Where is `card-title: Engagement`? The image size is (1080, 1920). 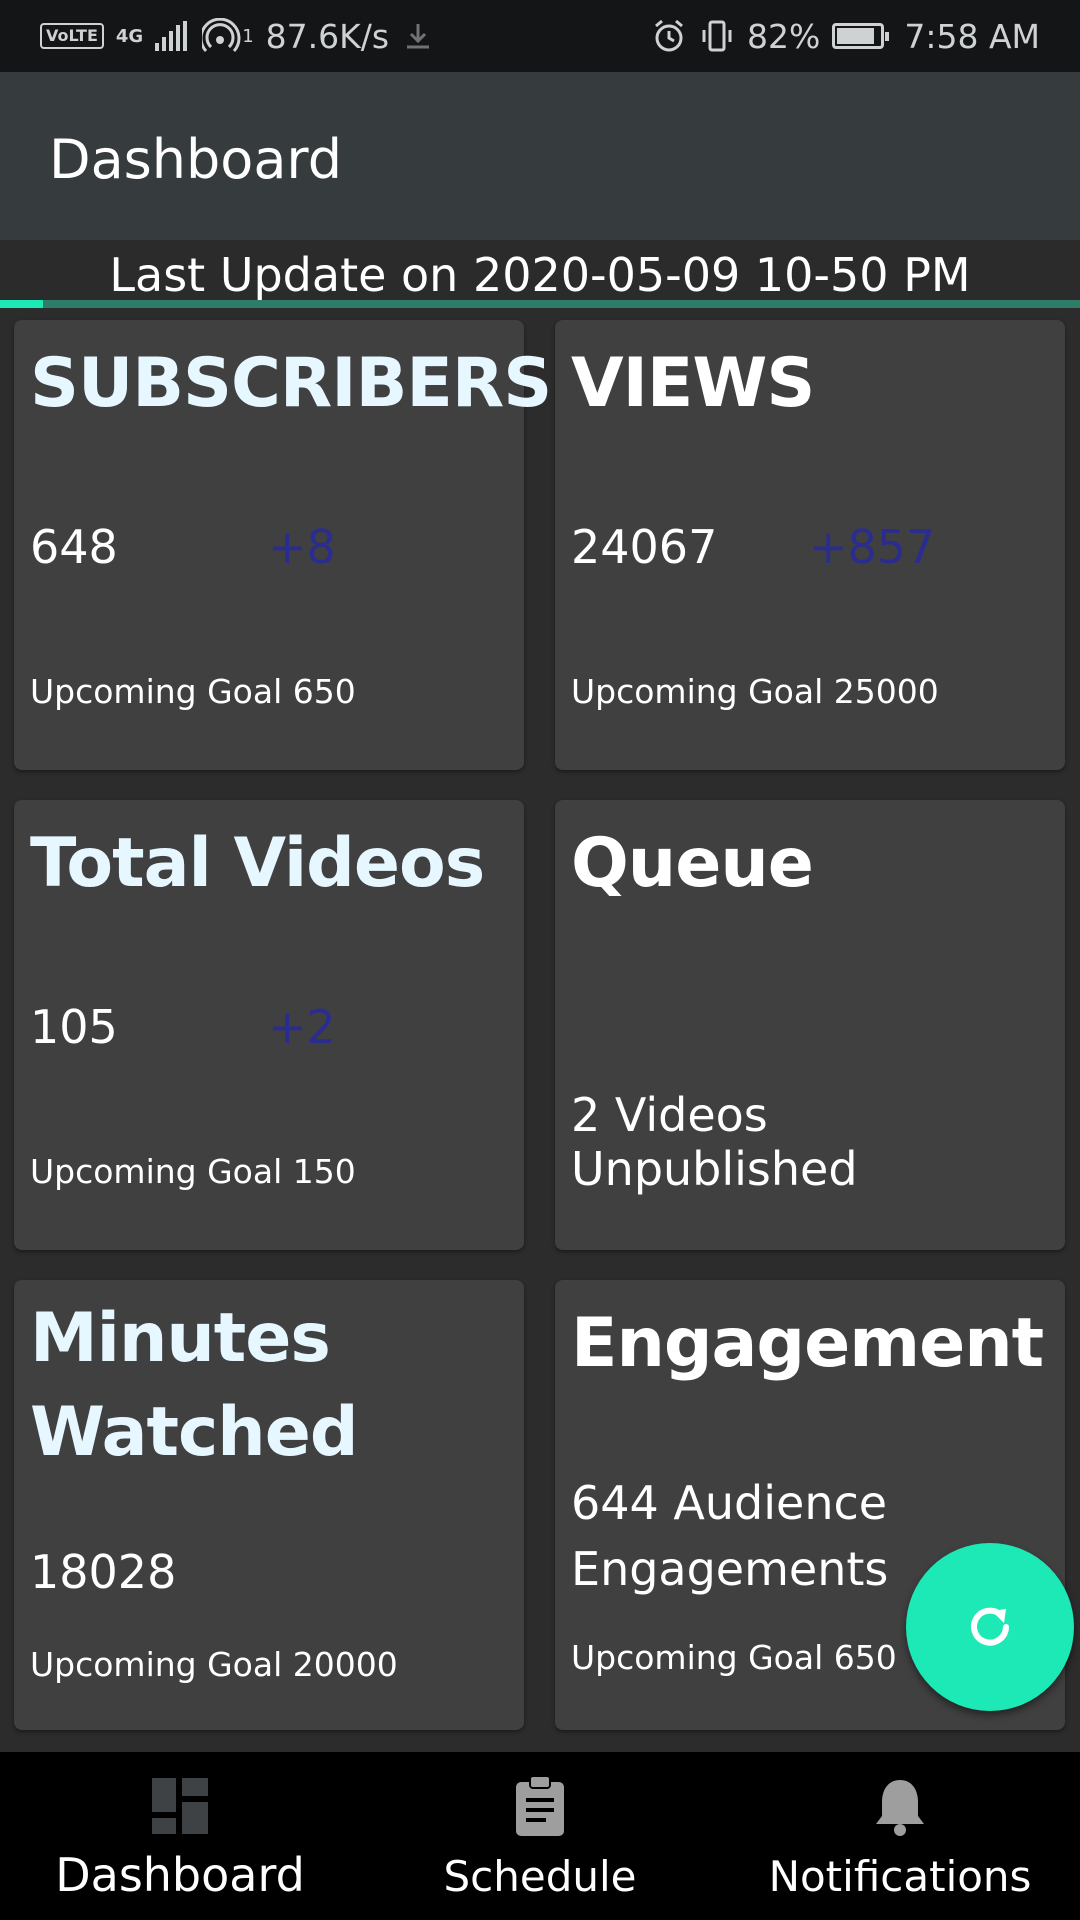 card-title: Engagement is located at coordinates (807, 1343).